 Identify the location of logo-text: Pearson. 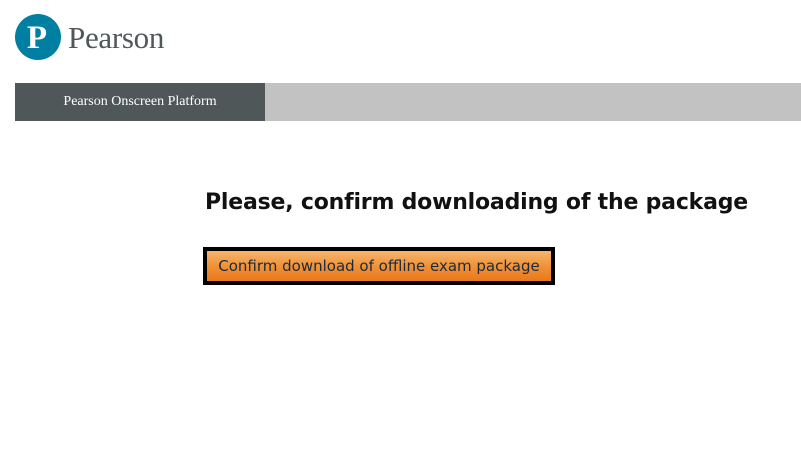
(116, 37).